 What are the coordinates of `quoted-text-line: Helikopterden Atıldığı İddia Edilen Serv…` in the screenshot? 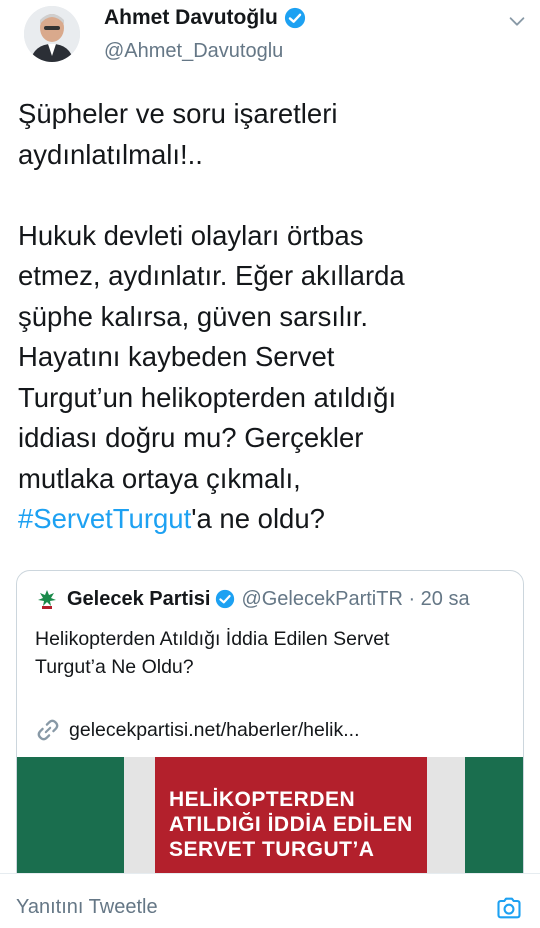 It's located at (212, 639).